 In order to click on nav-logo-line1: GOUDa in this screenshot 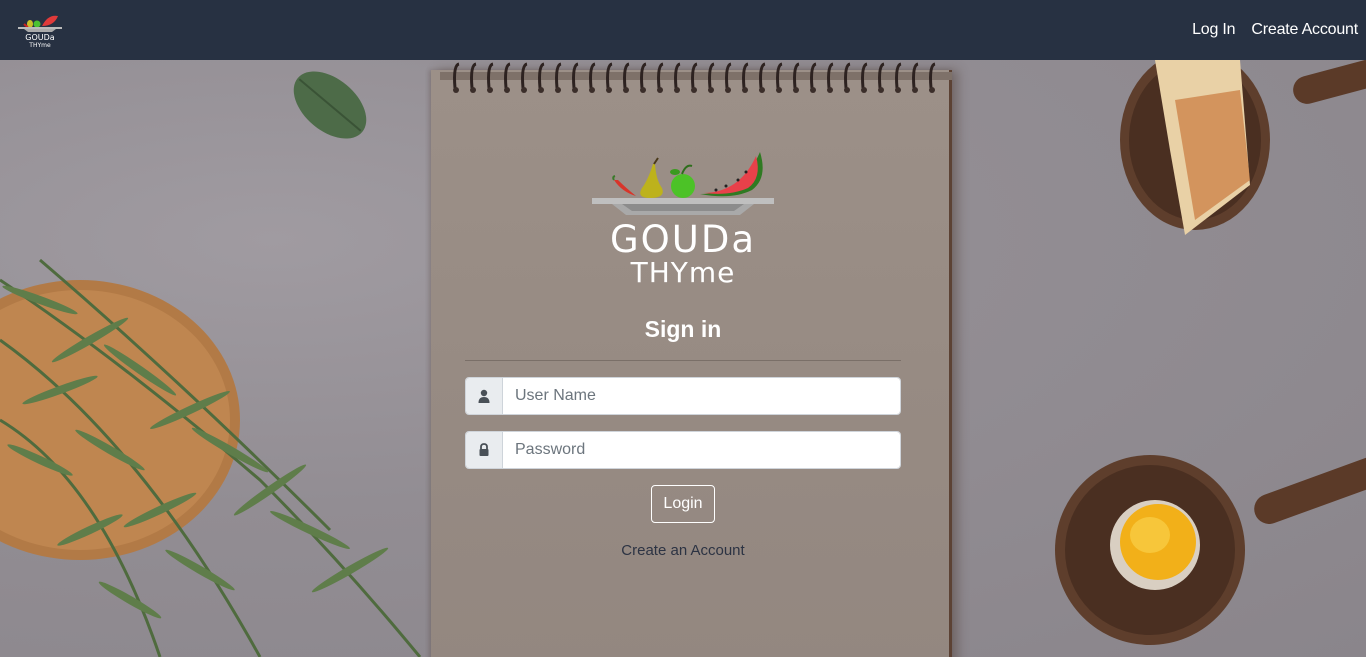, I will do `click(40, 37)`.